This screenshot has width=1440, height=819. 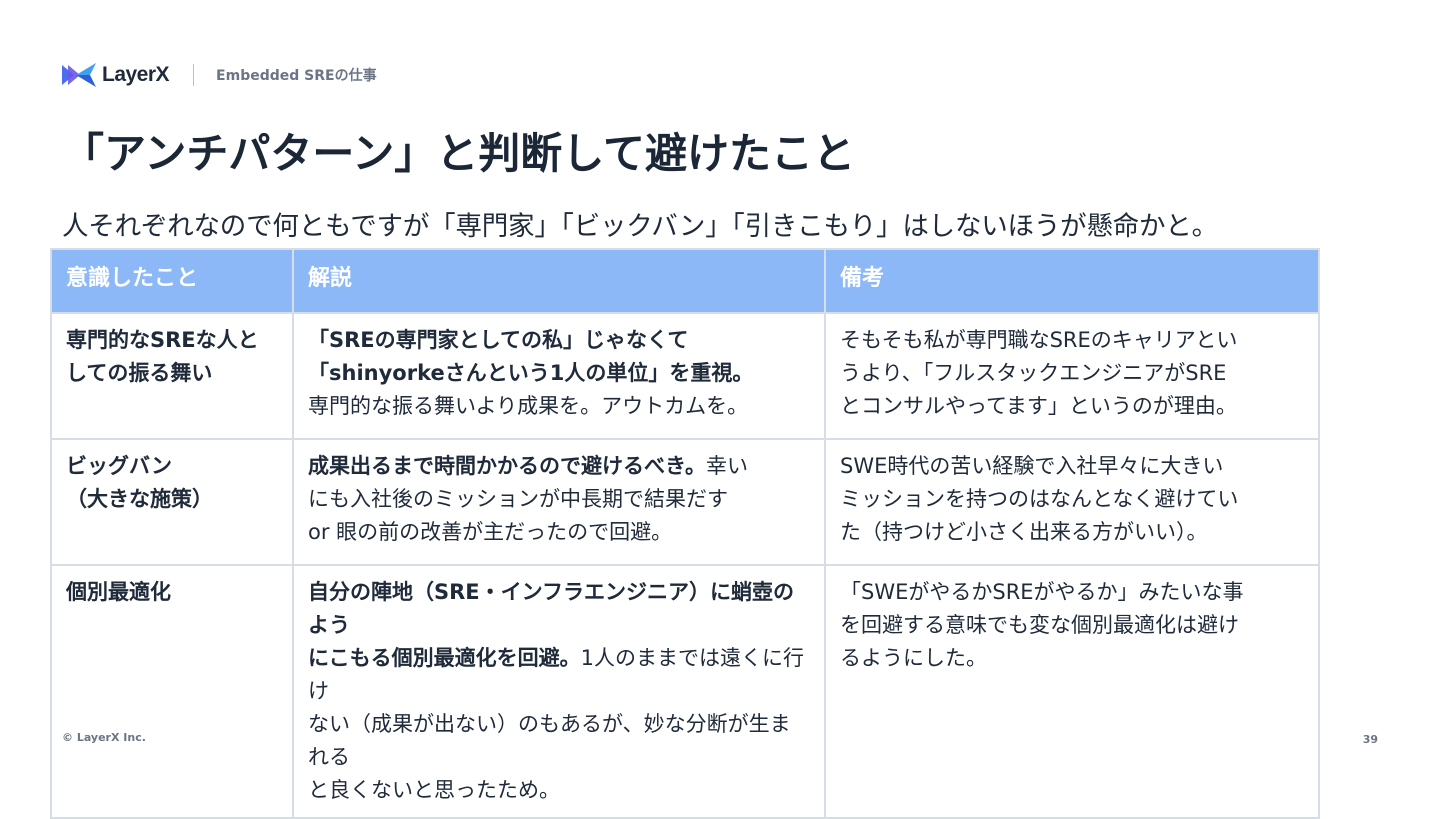 I want to click on item-cell: 専門的なSREな人と しての振る舞い, so click(x=172, y=376).